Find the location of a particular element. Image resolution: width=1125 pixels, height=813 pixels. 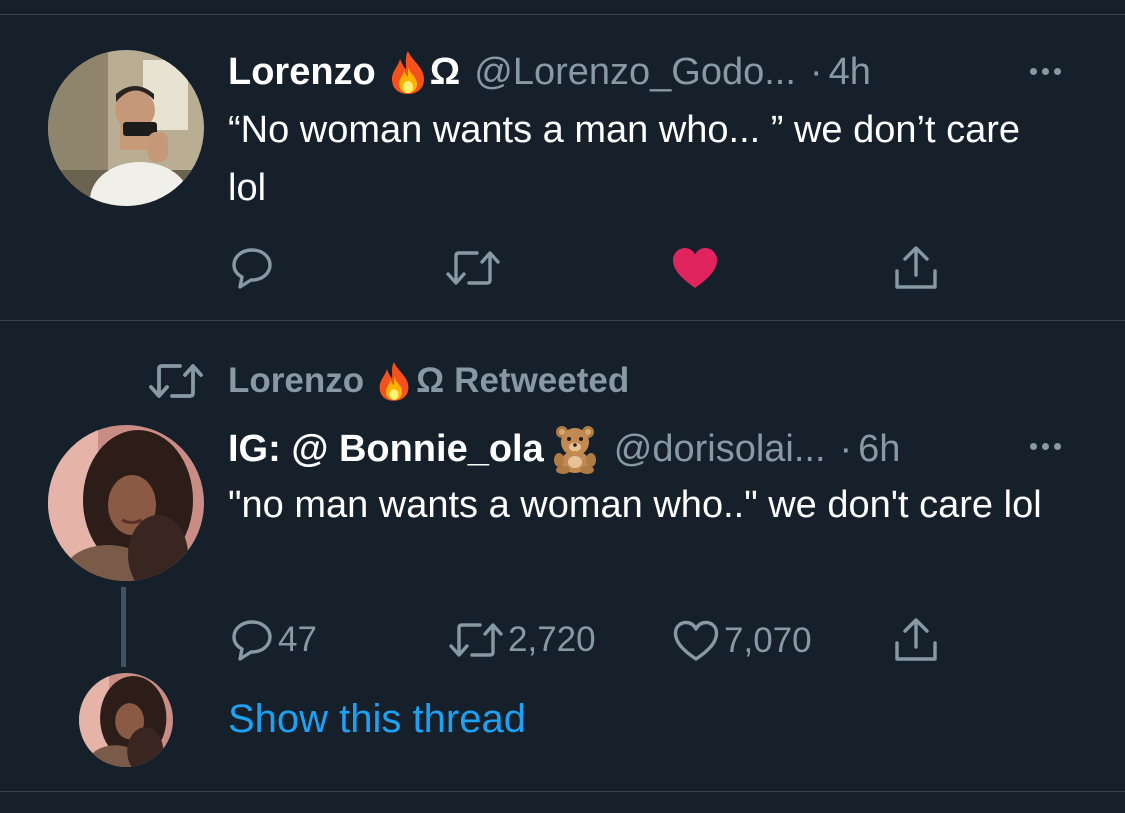

tweet-header: Lorenzo Ω @Lorenzo_Godo... · 4h is located at coordinates (549, 72).